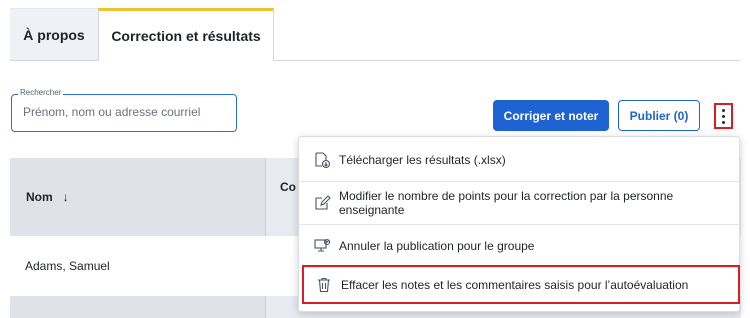 The width and height of the screenshot is (750, 318). I want to click on tab-correction-results-label: Correction et résultats, so click(186, 36).